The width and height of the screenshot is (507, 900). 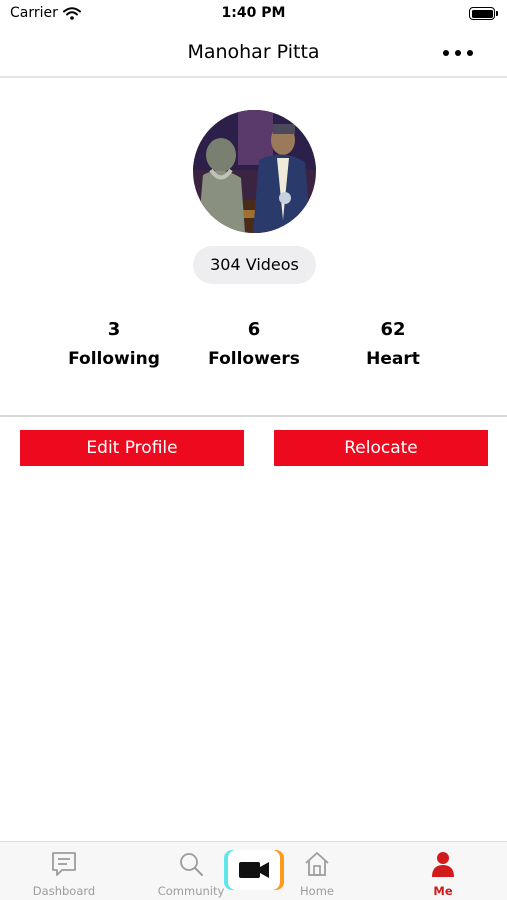 What do you see at coordinates (253, 416) in the screenshot?
I see `divider` at bounding box center [253, 416].